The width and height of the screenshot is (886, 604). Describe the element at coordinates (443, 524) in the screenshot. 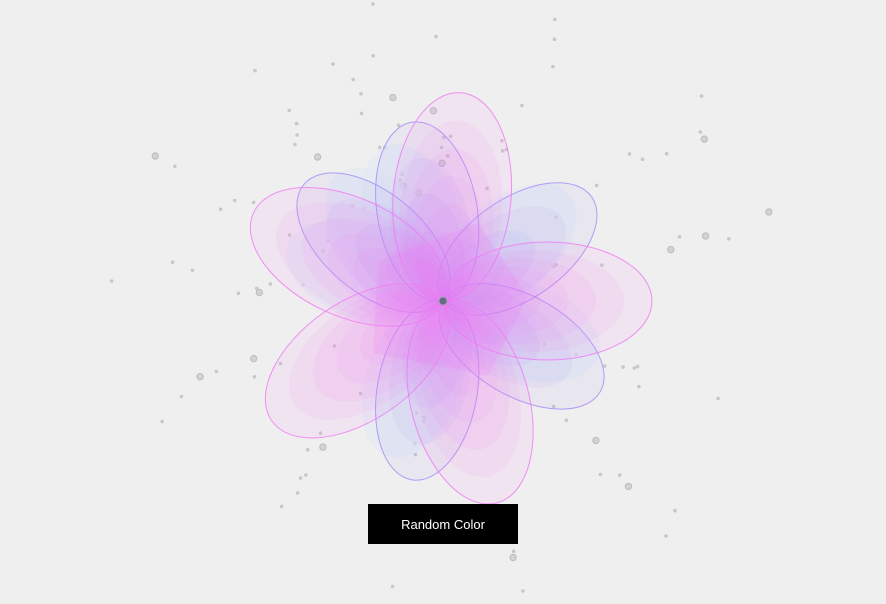

I see `random-color-button: Random Color` at that location.